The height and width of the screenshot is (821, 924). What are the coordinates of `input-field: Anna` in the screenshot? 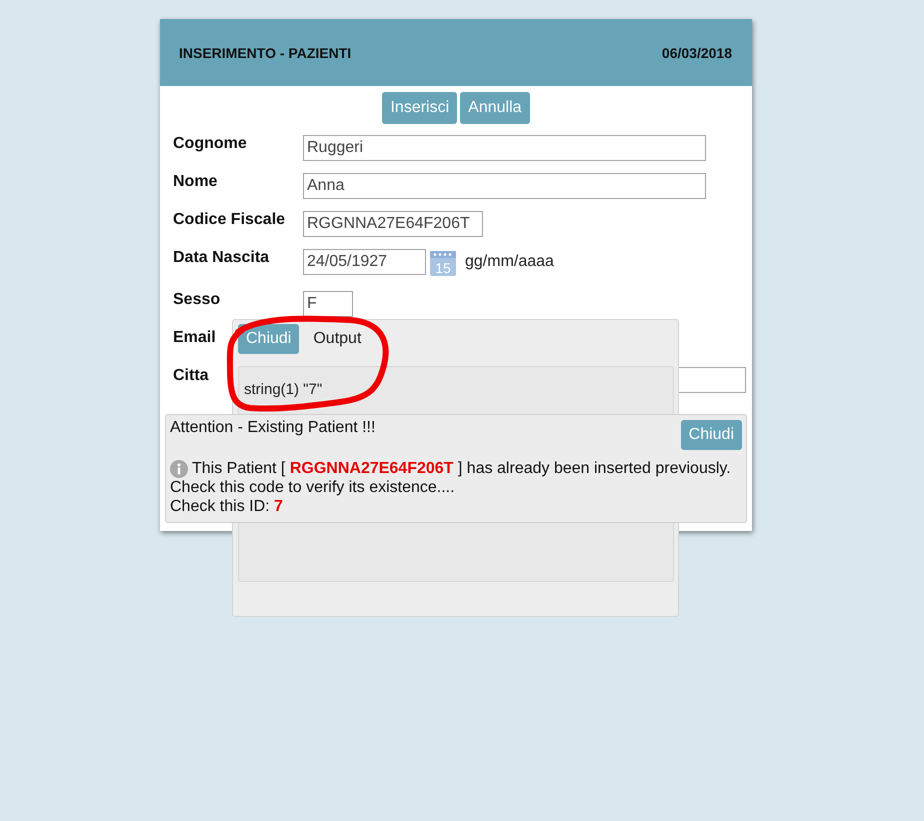 It's located at (504, 186).